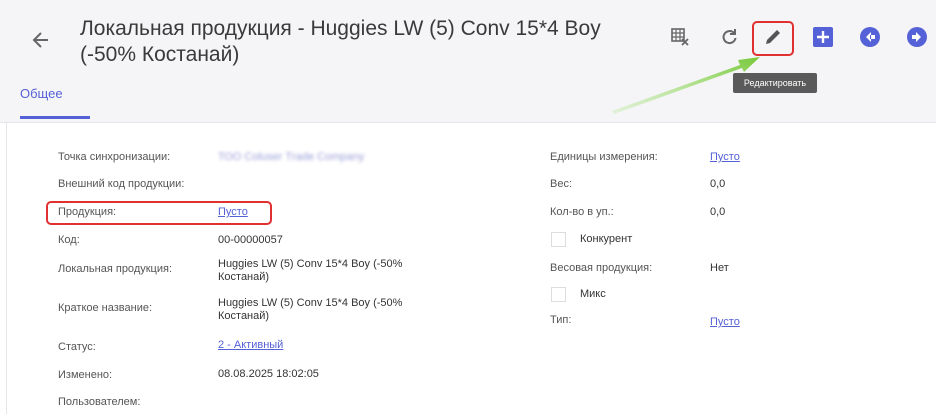 The image size is (936, 414). I want to click on field-label-weight: Вес:, so click(561, 184).